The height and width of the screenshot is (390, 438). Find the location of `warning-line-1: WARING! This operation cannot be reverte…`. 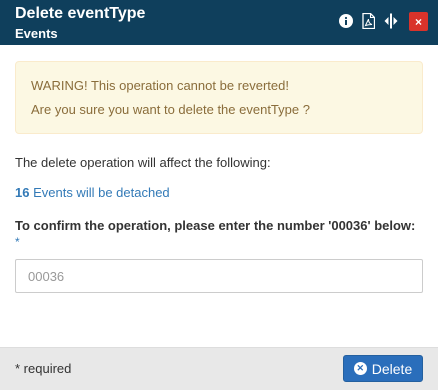

warning-line-1: WARING! This operation cannot be reverte… is located at coordinates (160, 85).